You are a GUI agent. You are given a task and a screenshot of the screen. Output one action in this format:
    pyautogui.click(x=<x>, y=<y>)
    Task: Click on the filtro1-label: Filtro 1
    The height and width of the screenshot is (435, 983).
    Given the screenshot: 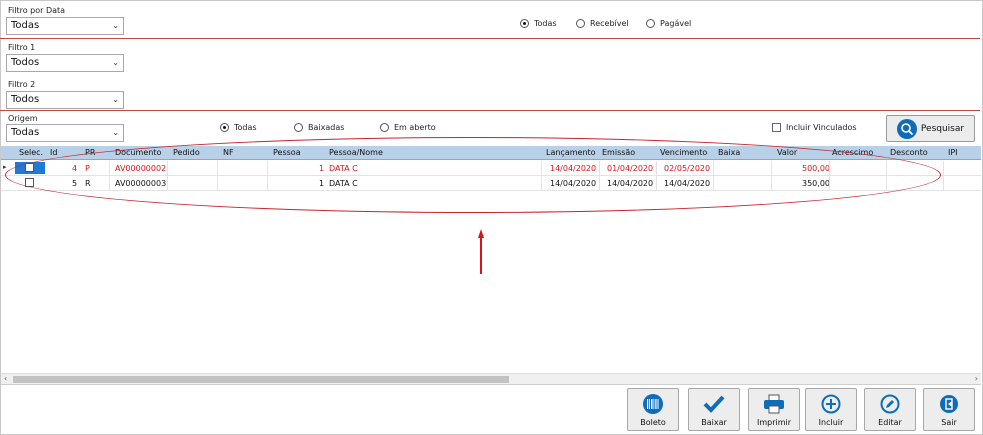 What is the action you would take?
    pyautogui.click(x=22, y=47)
    